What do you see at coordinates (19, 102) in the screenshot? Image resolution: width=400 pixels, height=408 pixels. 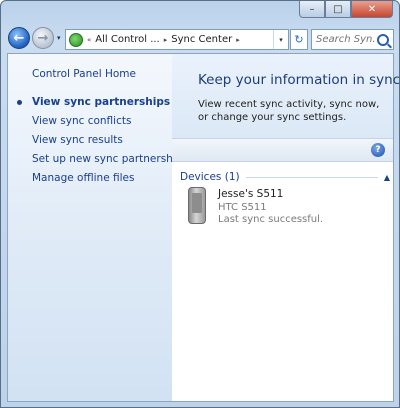 I see `selected-bullet-icon` at bounding box center [19, 102].